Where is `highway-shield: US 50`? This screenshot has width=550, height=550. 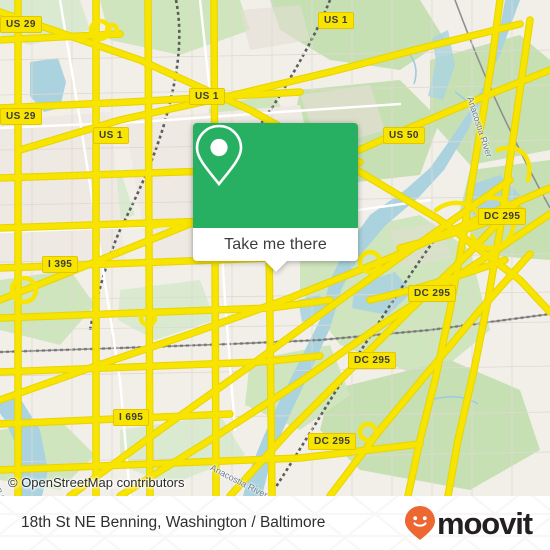
highway-shield: US 50 is located at coordinates (404, 135).